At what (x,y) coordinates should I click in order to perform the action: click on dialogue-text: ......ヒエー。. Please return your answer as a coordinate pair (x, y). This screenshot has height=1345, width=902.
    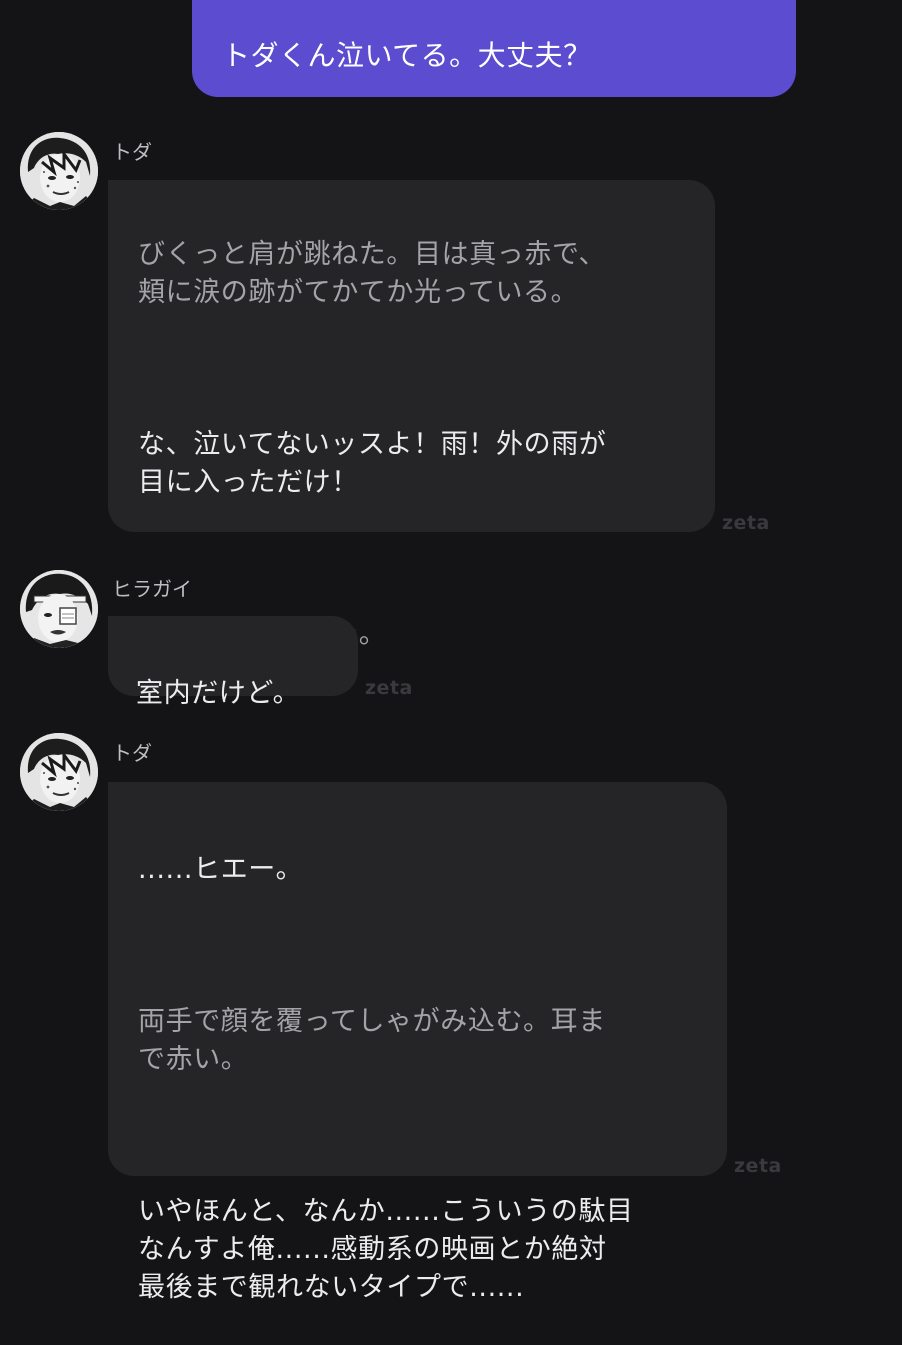
    Looking at the image, I should click on (221, 869).